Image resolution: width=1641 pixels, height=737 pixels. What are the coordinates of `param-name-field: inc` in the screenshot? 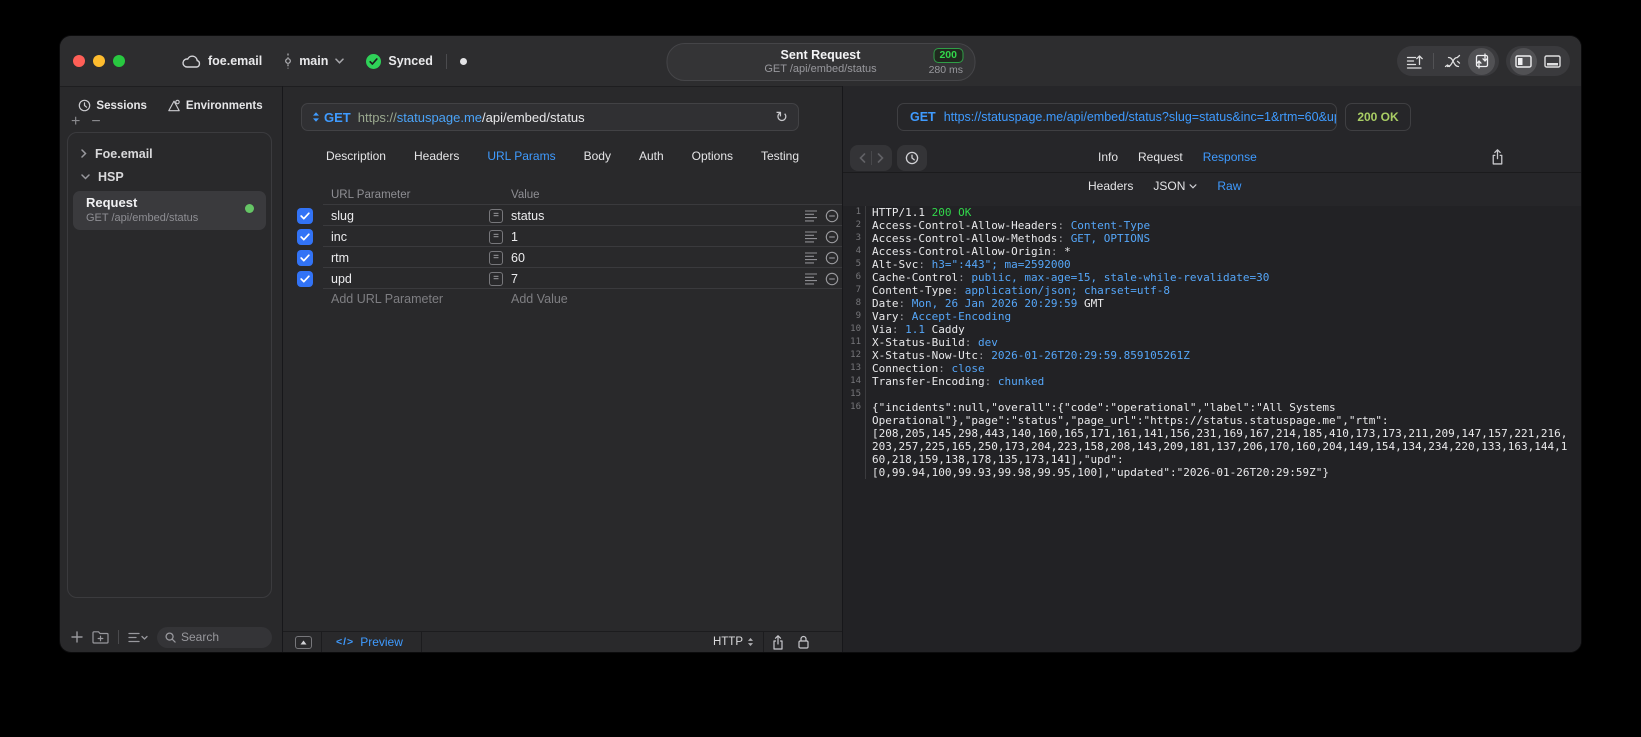 It's located at (410, 237).